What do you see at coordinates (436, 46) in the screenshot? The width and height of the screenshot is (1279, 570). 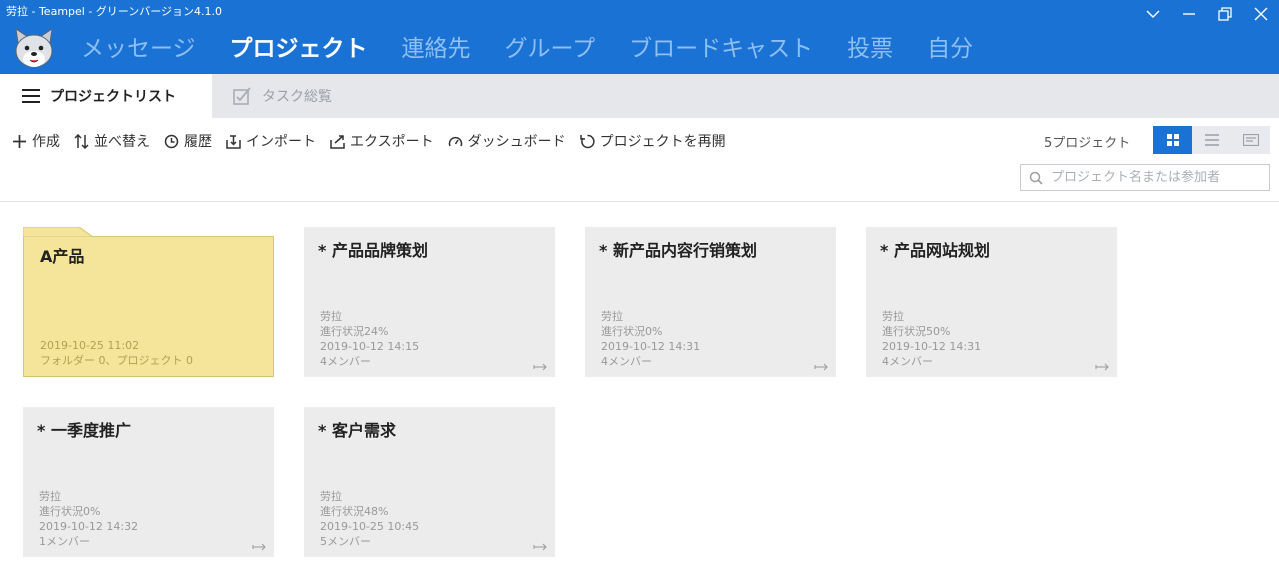 I see `nav-contacts: 連絡先` at bounding box center [436, 46].